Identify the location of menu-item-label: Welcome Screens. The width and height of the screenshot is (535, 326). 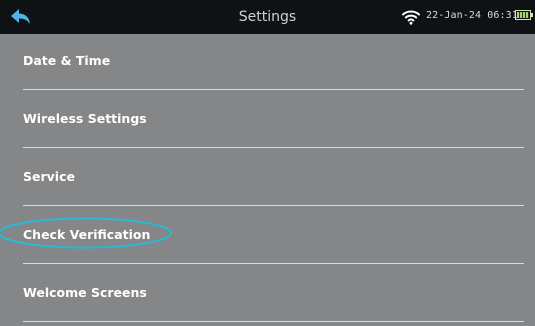
(85, 292).